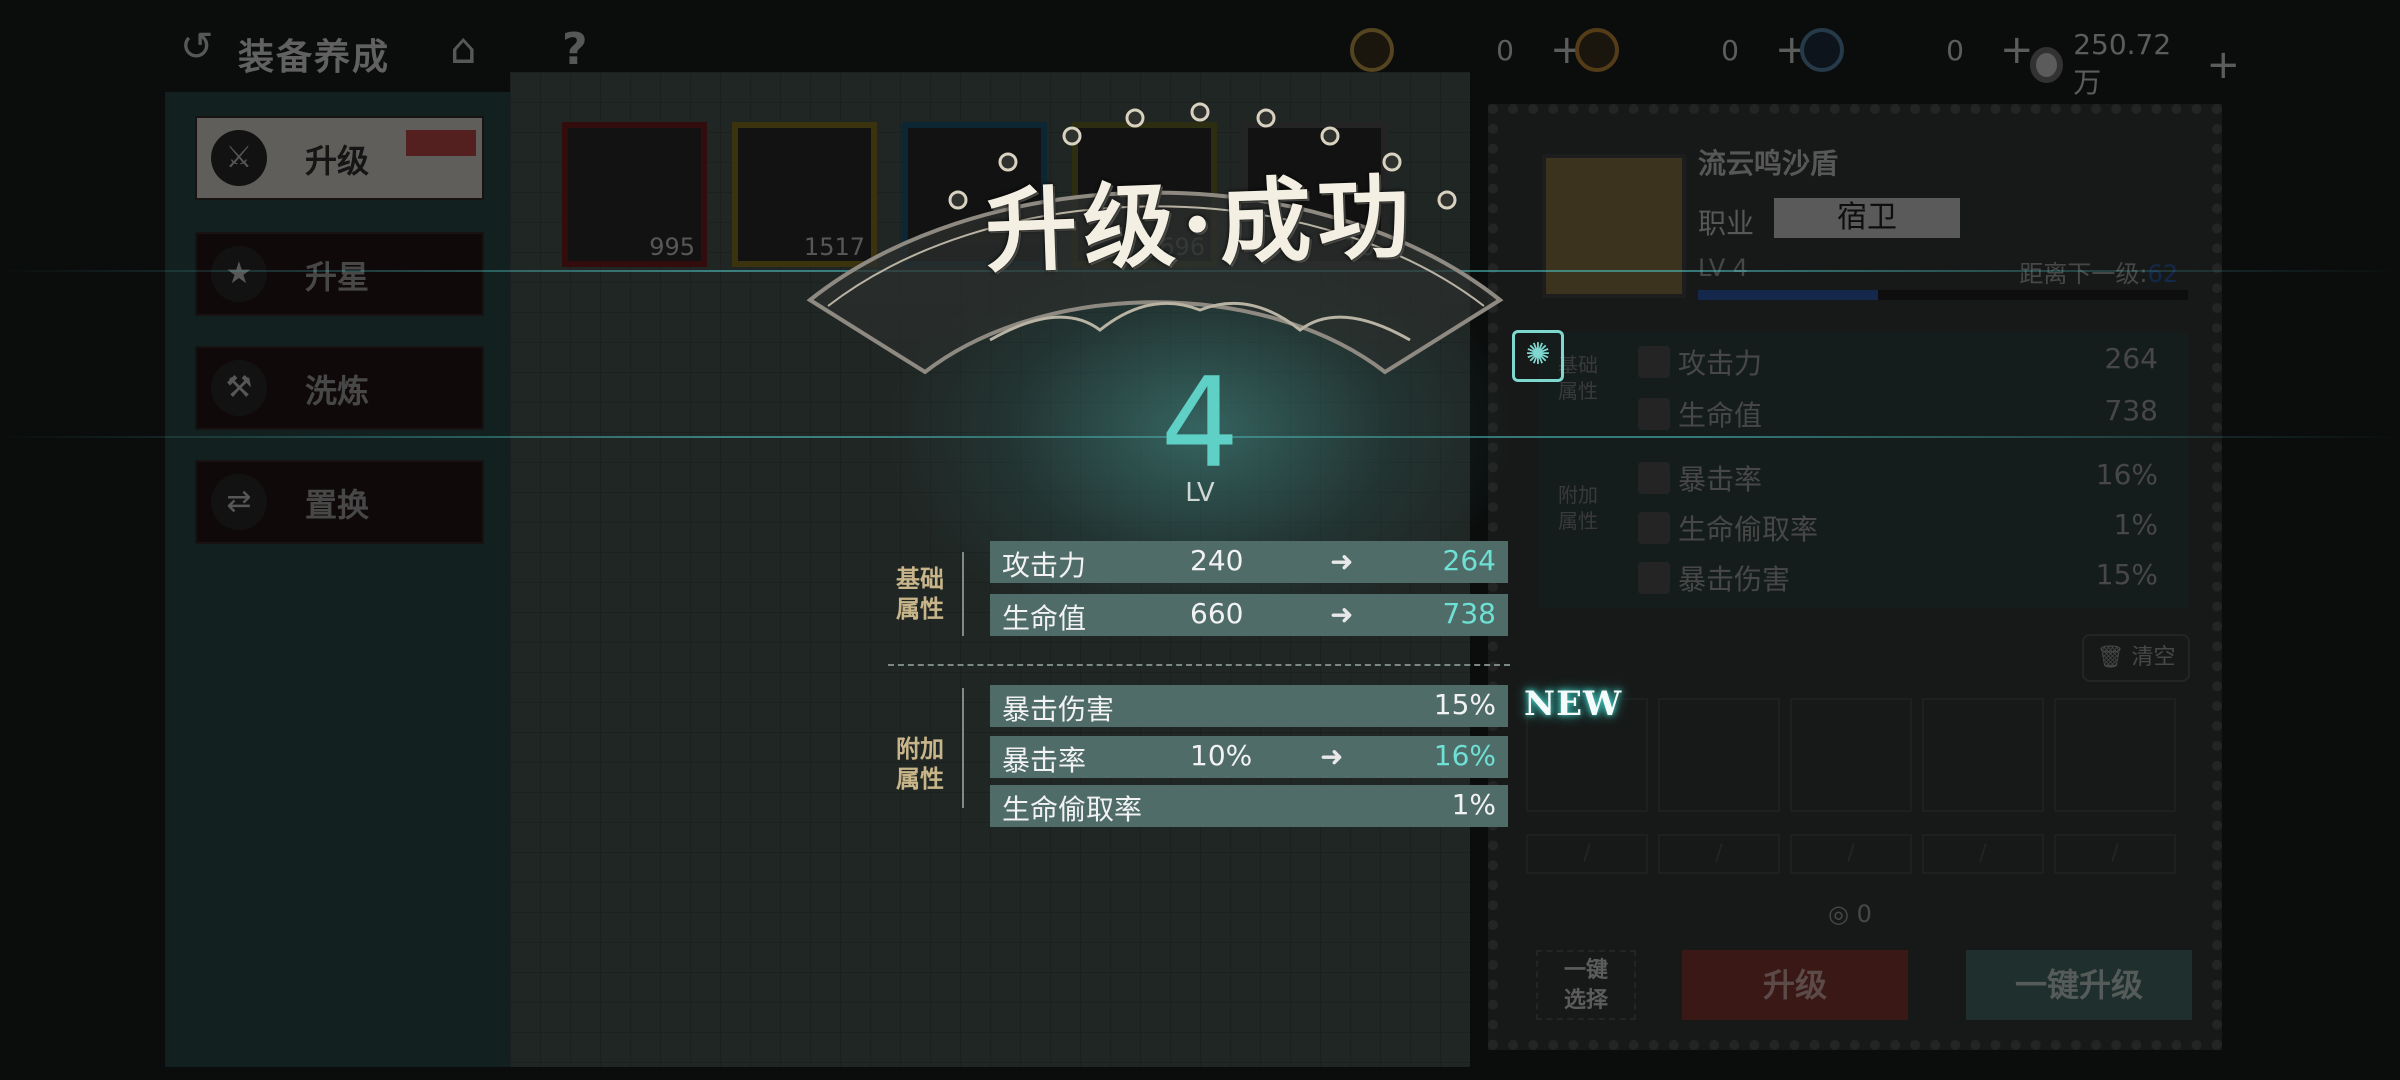 The image size is (2400, 1080). What do you see at coordinates (1200, 224) in the screenshot?
I see `upgrade-success-title: 升级·成功` at bounding box center [1200, 224].